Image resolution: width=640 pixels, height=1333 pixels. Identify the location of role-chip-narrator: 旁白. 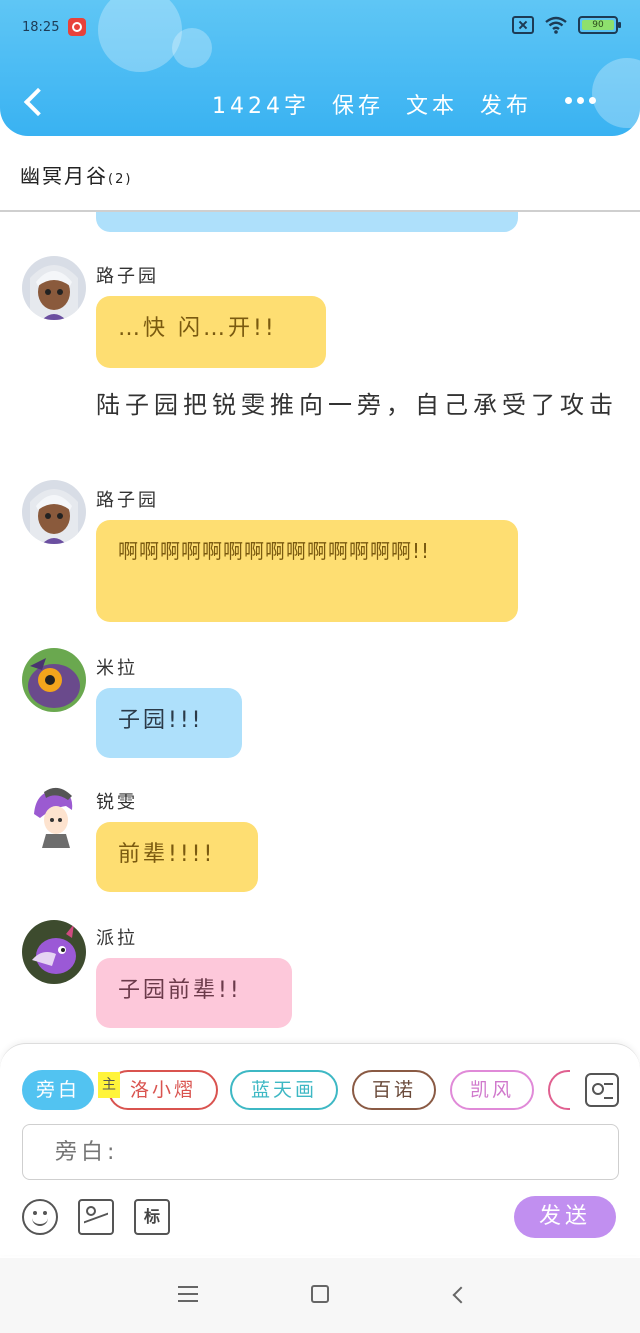
(58, 1090).